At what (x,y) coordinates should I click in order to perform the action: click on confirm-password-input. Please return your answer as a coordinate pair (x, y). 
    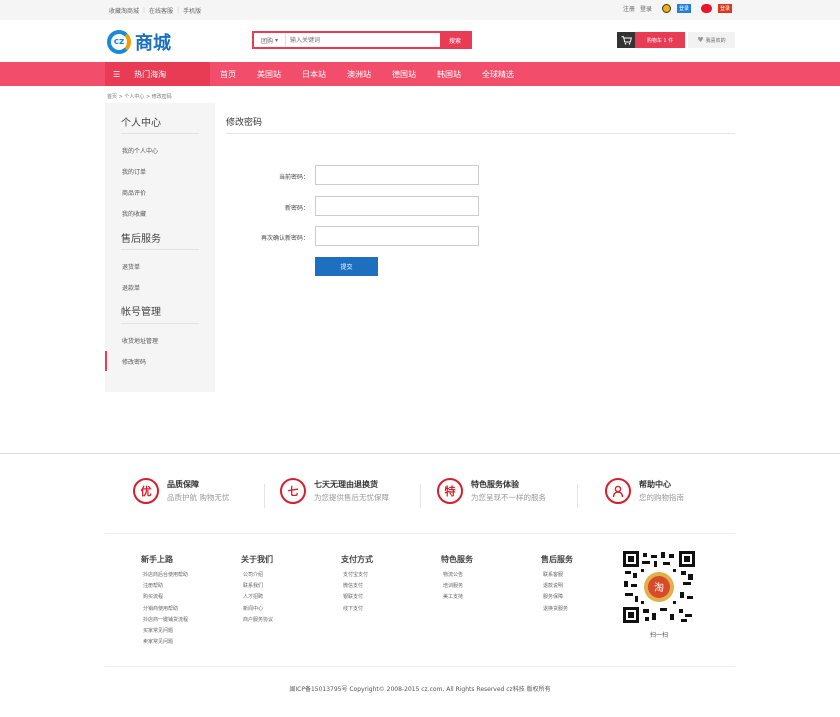
    Looking at the image, I should click on (397, 236).